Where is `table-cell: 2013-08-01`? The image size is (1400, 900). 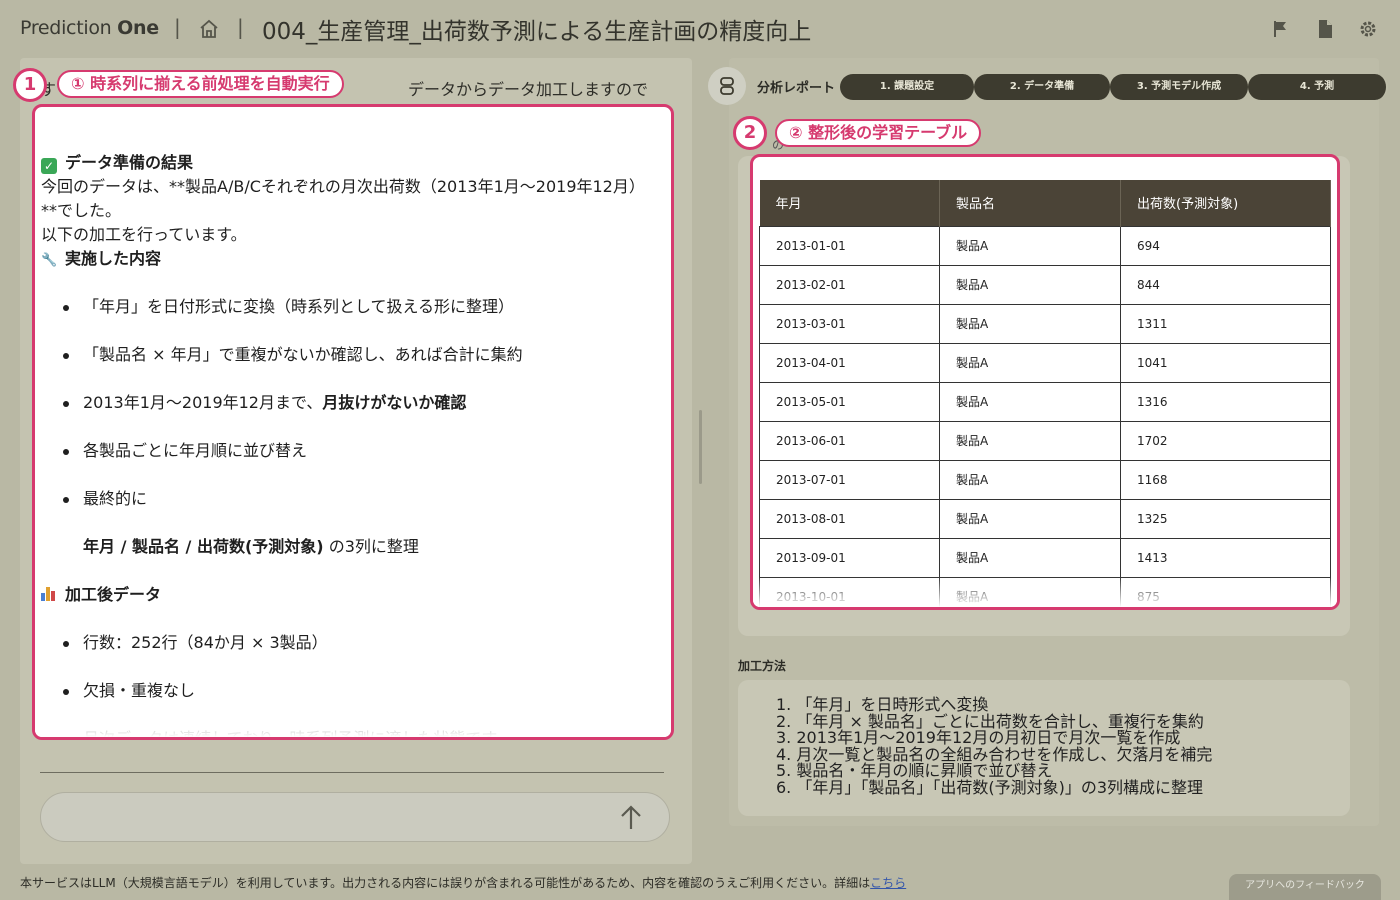
table-cell: 2013-08-01 is located at coordinates (849, 518).